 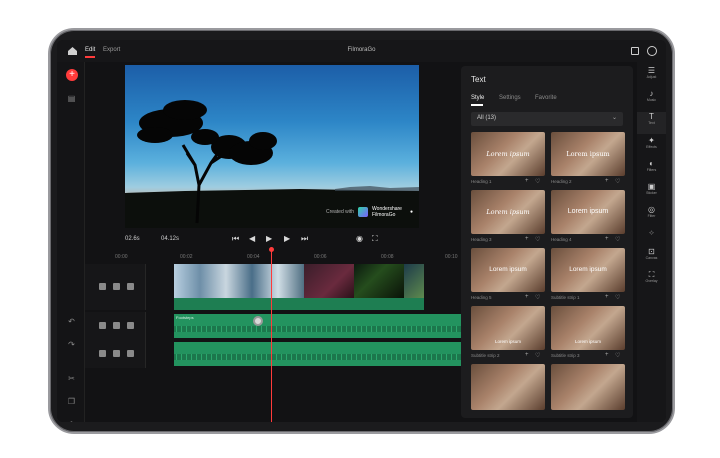 I want to click on library-icon: ▤, so click(x=71, y=98).